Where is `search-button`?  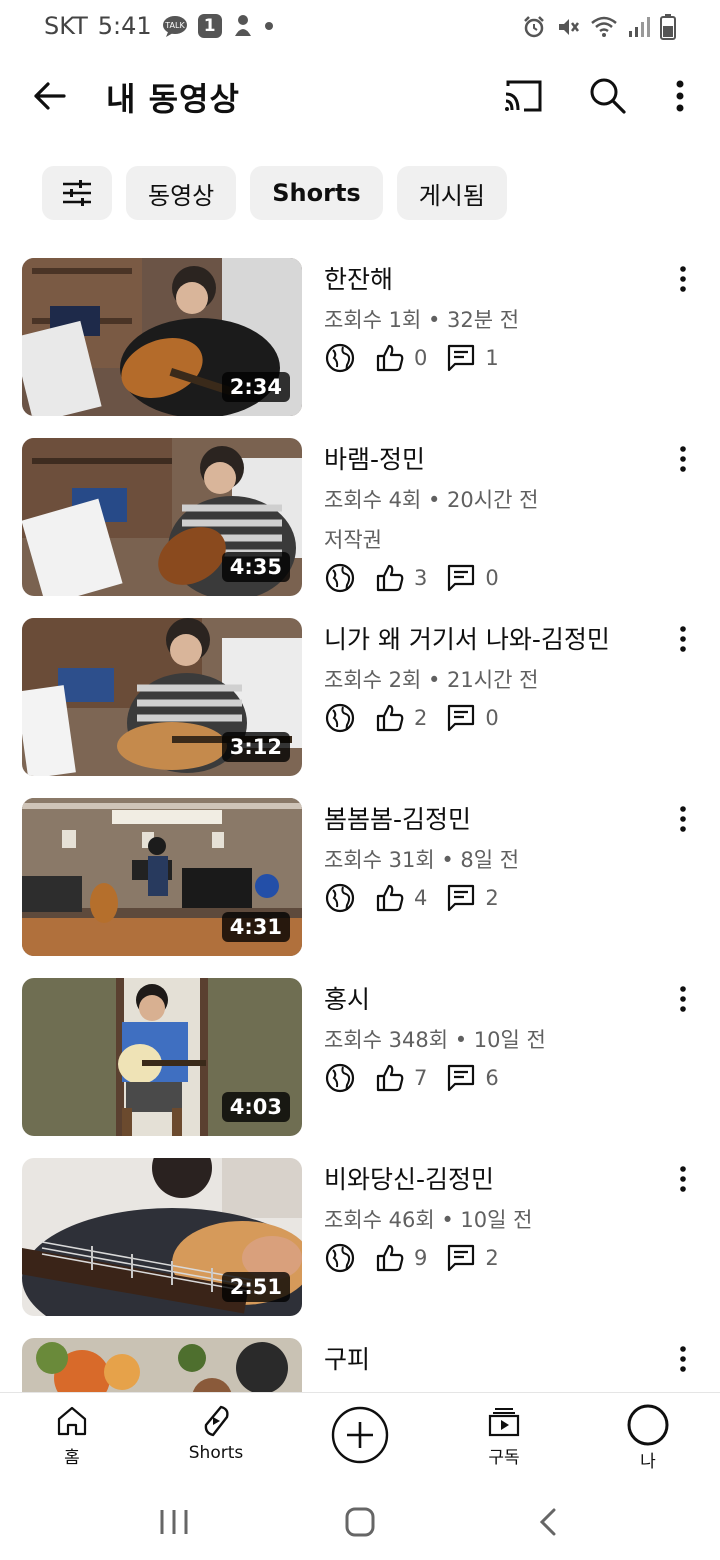 search-button is located at coordinates (608, 96).